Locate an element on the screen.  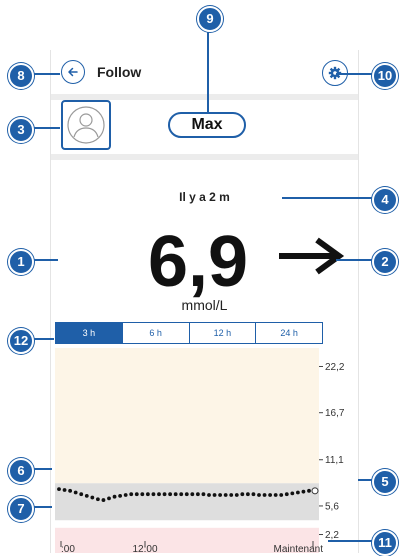
callout-3: 3 is located at coordinates (21, 130).